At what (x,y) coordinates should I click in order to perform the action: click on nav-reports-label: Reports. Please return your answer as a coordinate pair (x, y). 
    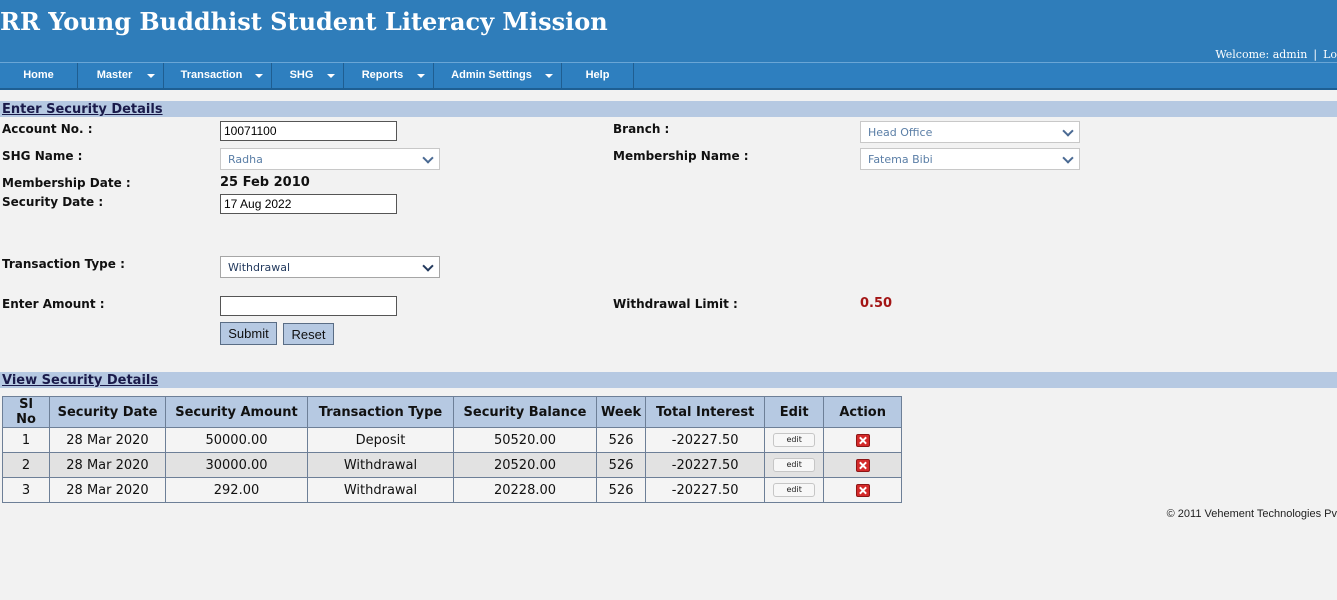
    Looking at the image, I should click on (382, 75).